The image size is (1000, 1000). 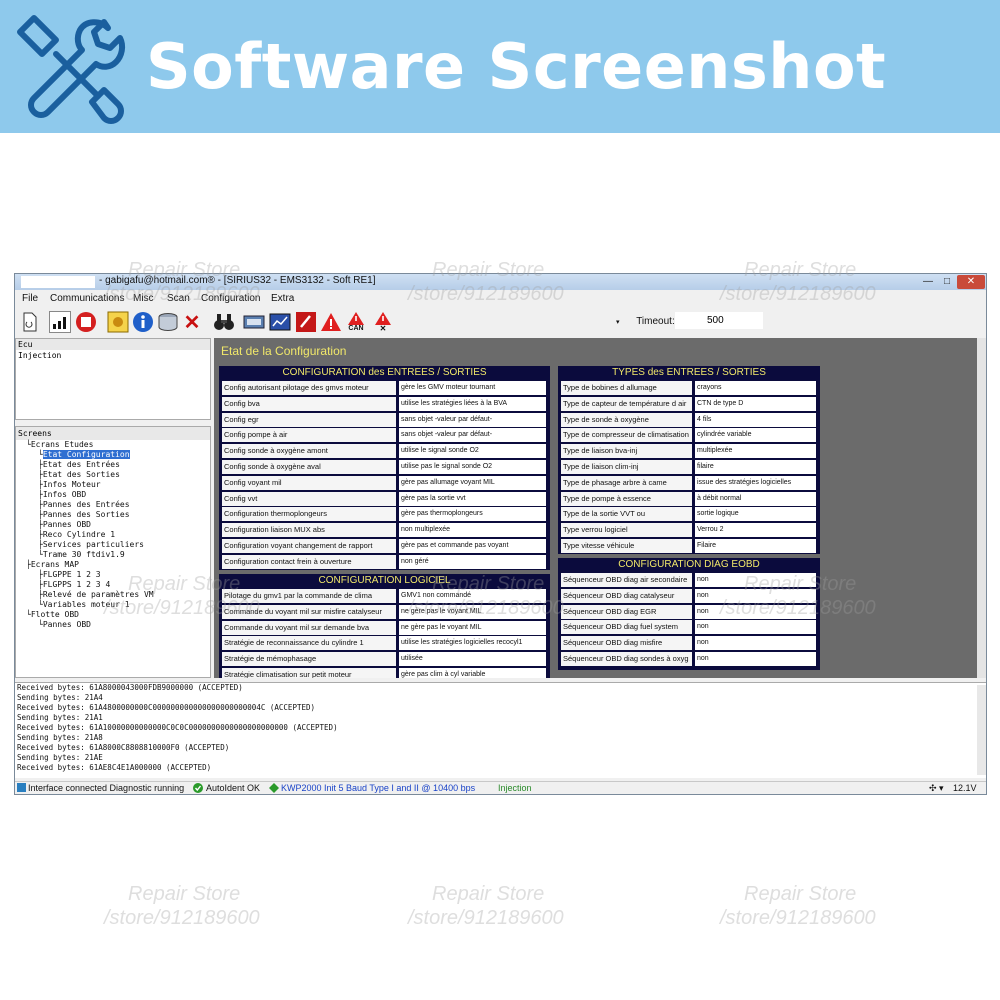 What do you see at coordinates (626, 643) in the screenshot?
I see `config-label: Séquenceur OBD diag misfire` at bounding box center [626, 643].